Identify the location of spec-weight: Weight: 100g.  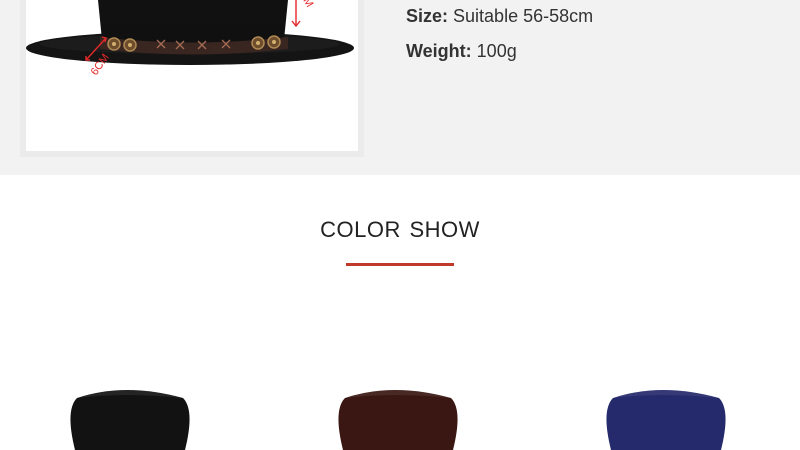
(461, 51).